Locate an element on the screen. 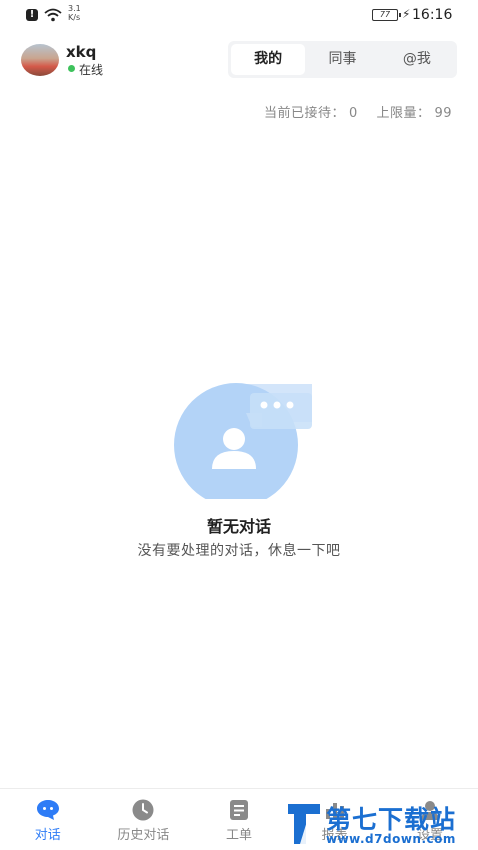 This screenshot has width=478, height=850. clock-time: 16:16 is located at coordinates (432, 15).